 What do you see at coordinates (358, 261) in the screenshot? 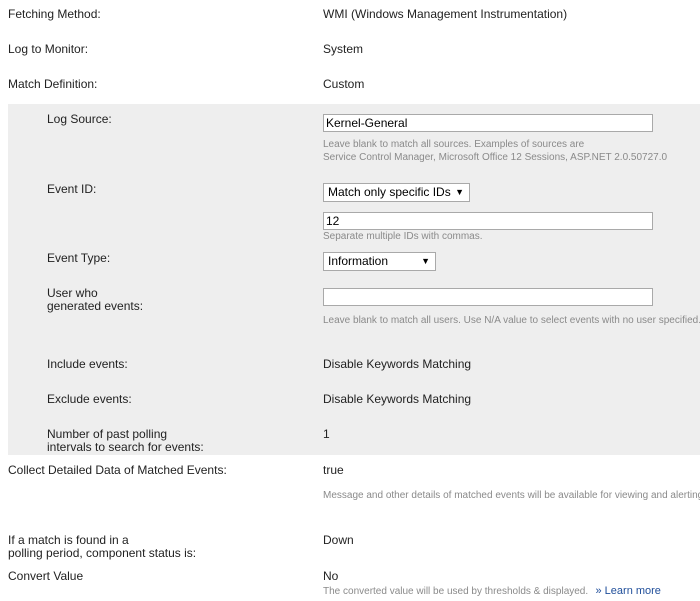
I see `event-type-selected: Information` at bounding box center [358, 261].